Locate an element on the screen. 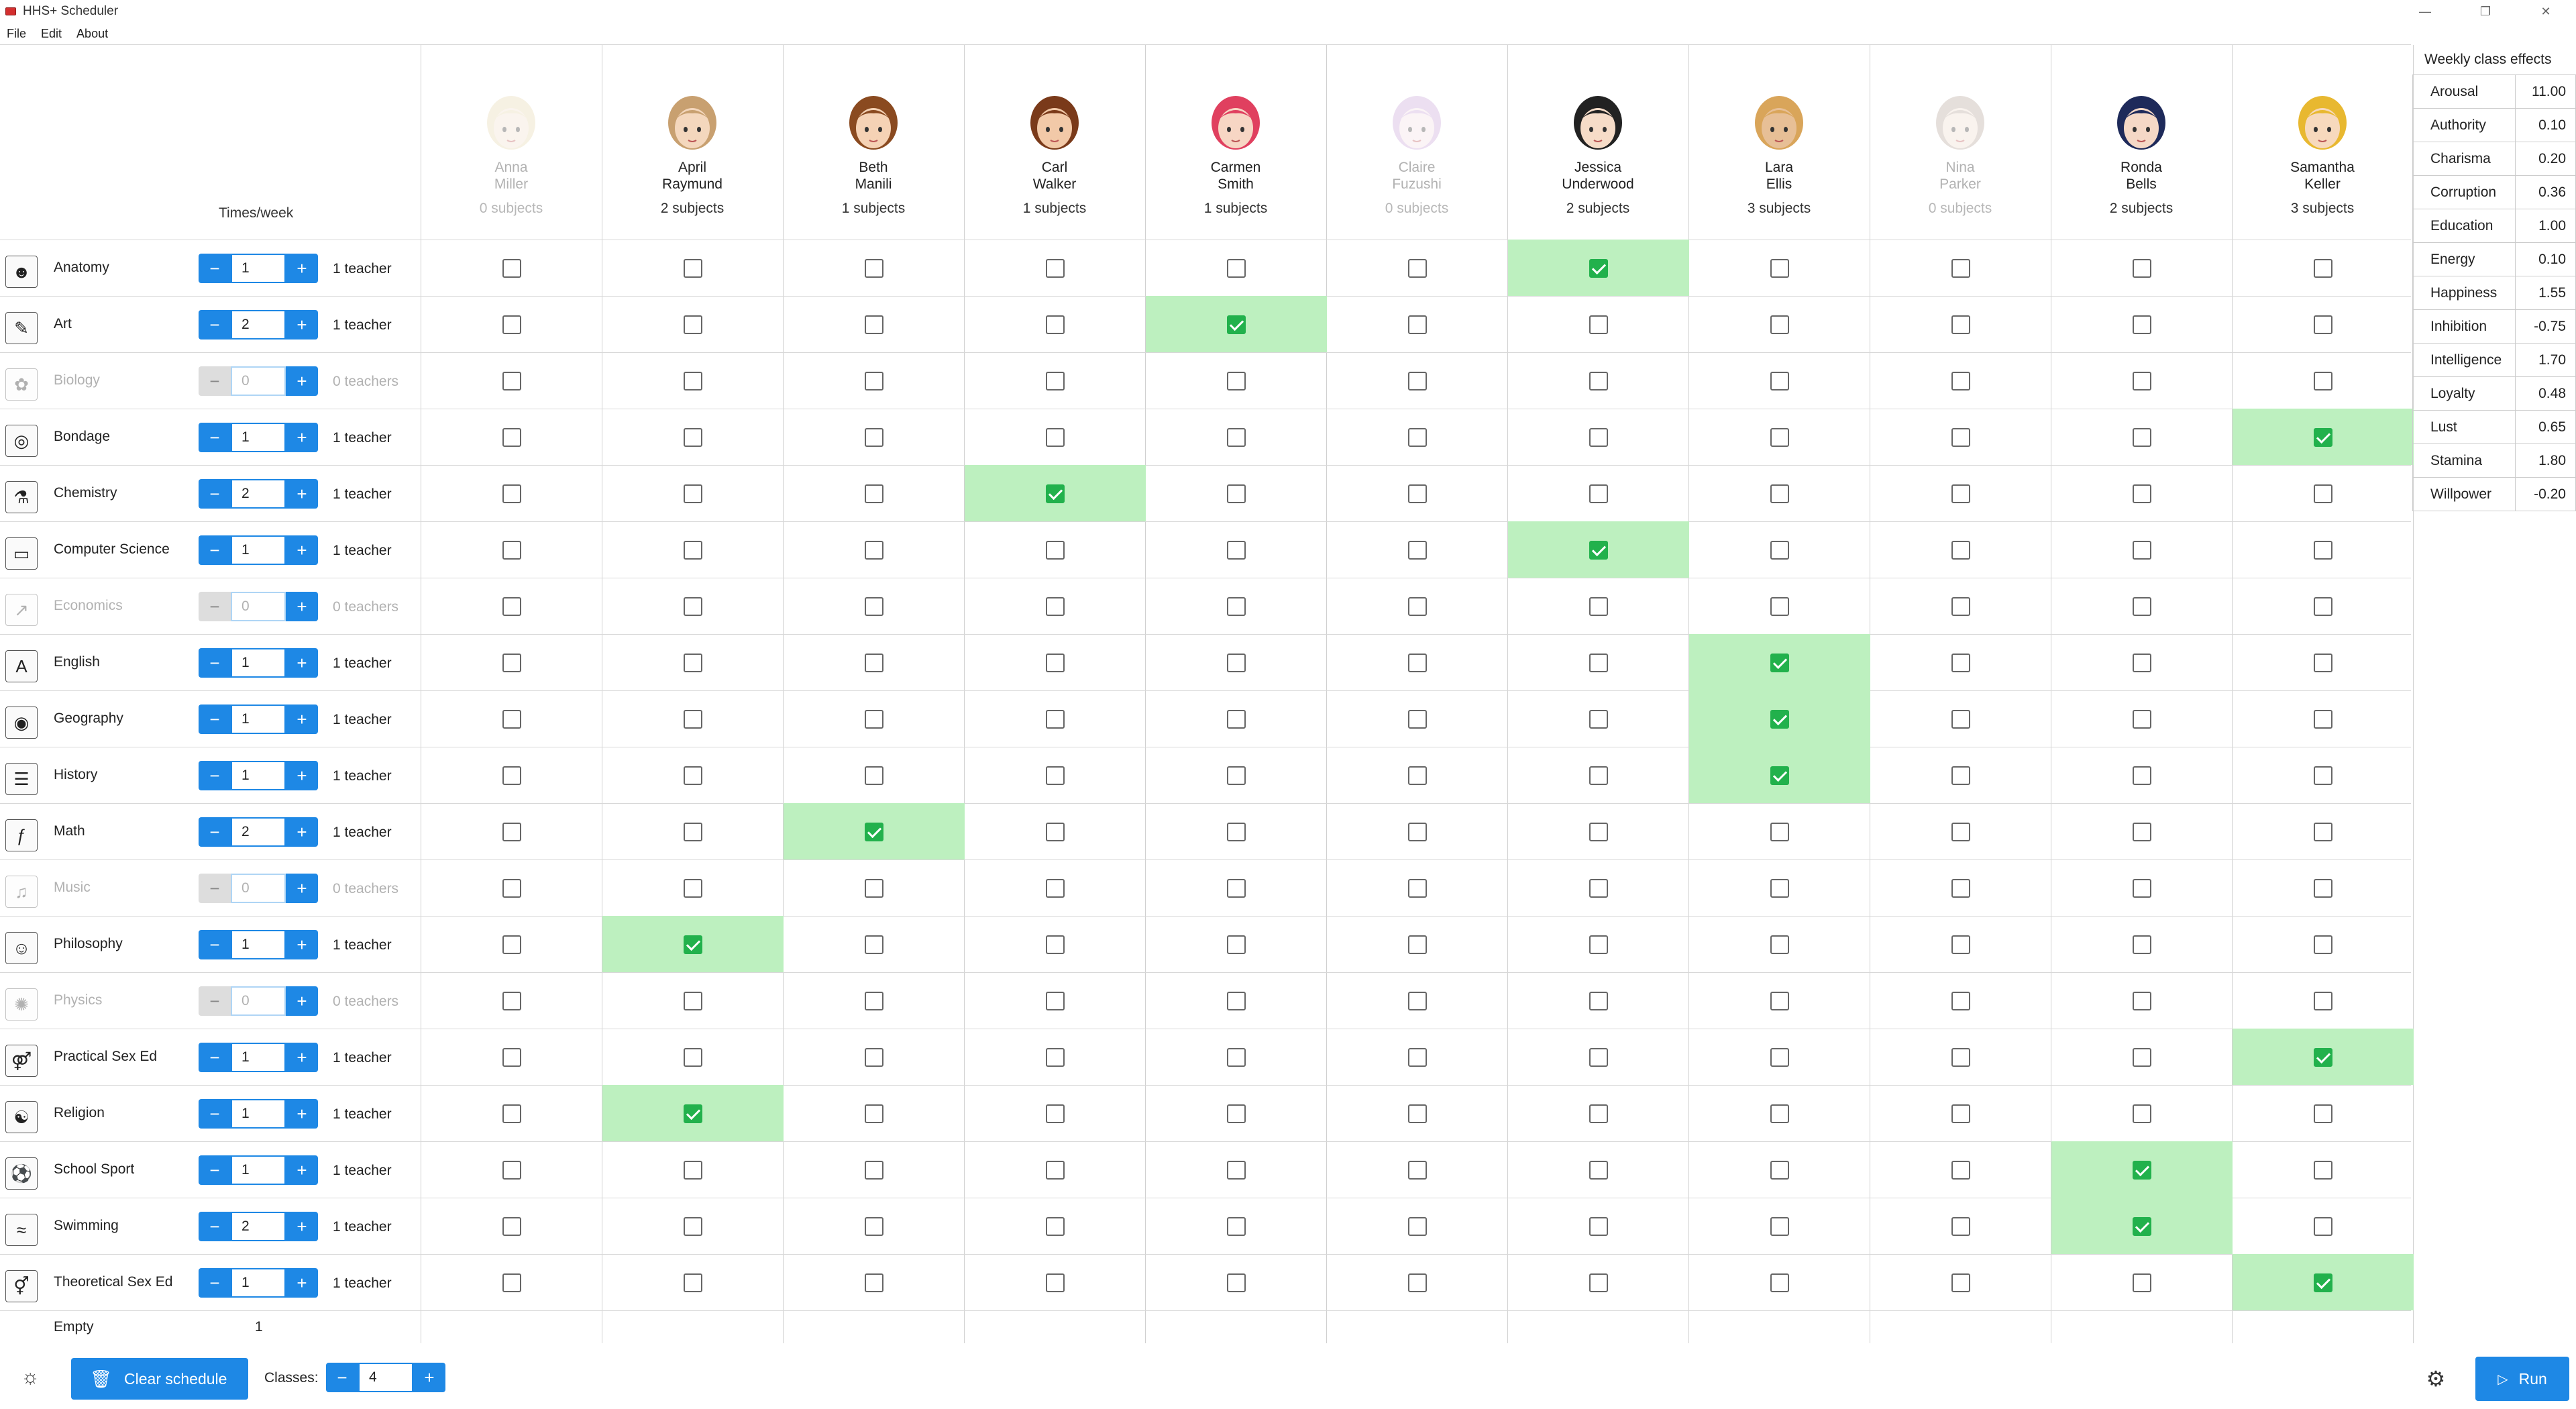 This screenshot has height=1409, width=2576. teacher-header: Carmen Smith 1 subjects is located at coordinates (1235, 142).